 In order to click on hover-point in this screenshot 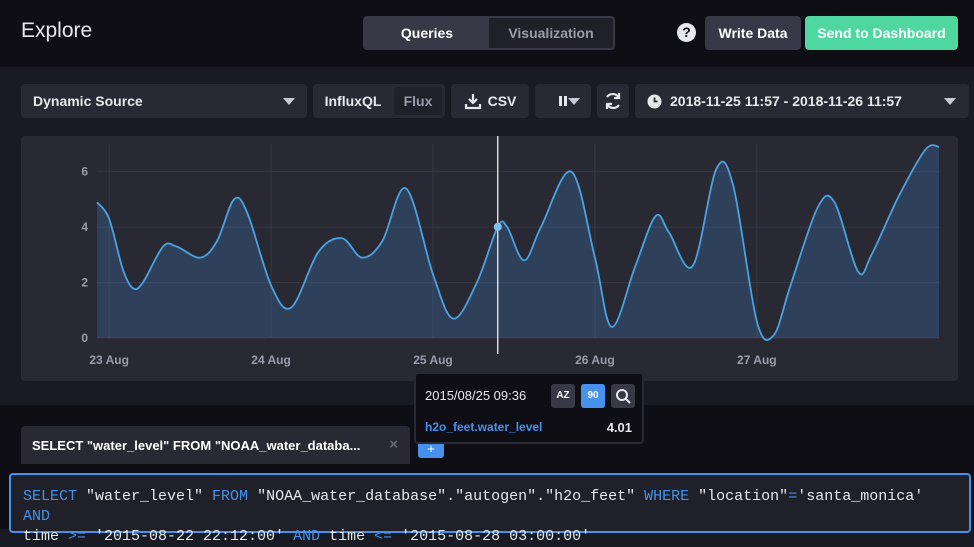, I will do `click(497, 226)`.